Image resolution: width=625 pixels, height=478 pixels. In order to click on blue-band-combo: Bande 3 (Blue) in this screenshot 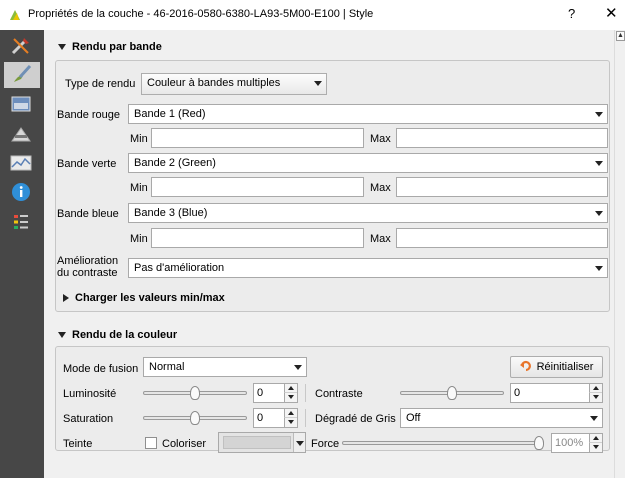, I will do `click(368, 213)`.